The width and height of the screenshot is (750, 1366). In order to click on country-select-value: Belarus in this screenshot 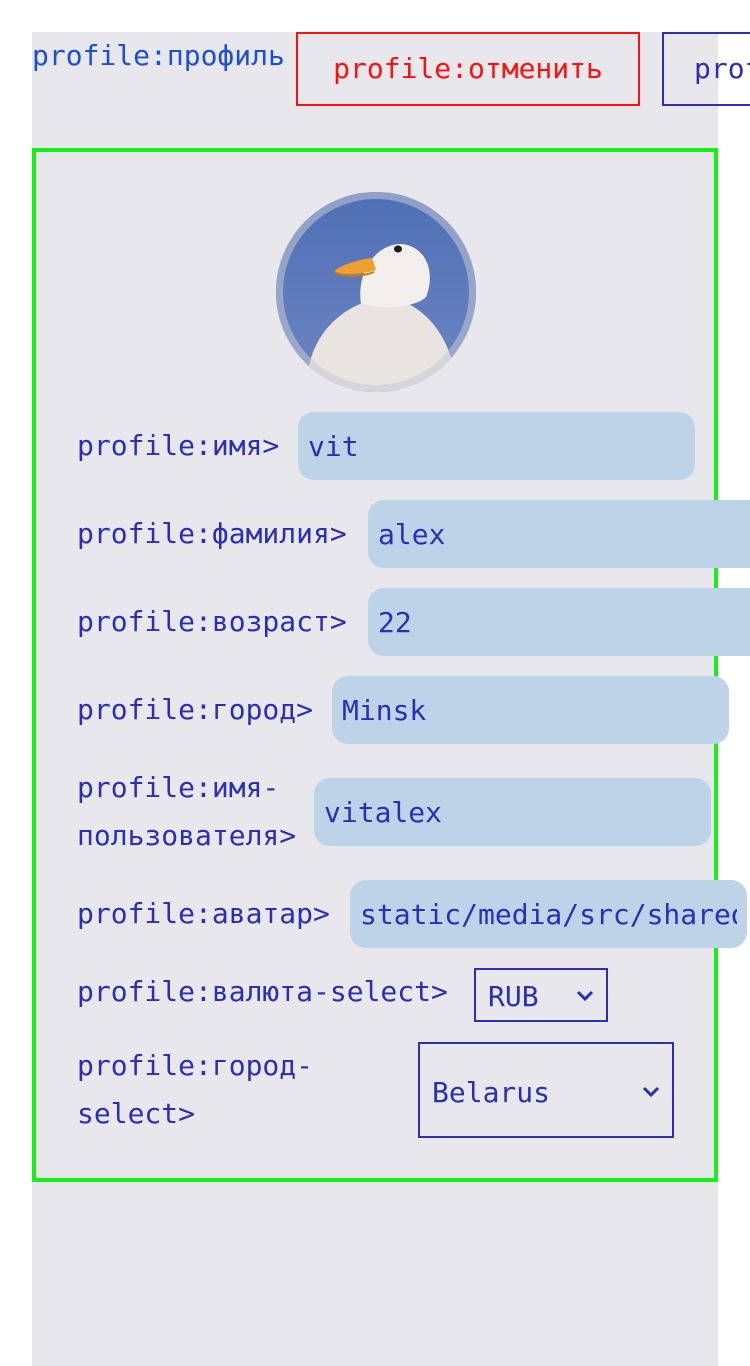, I will do `click(491, 1092)`.